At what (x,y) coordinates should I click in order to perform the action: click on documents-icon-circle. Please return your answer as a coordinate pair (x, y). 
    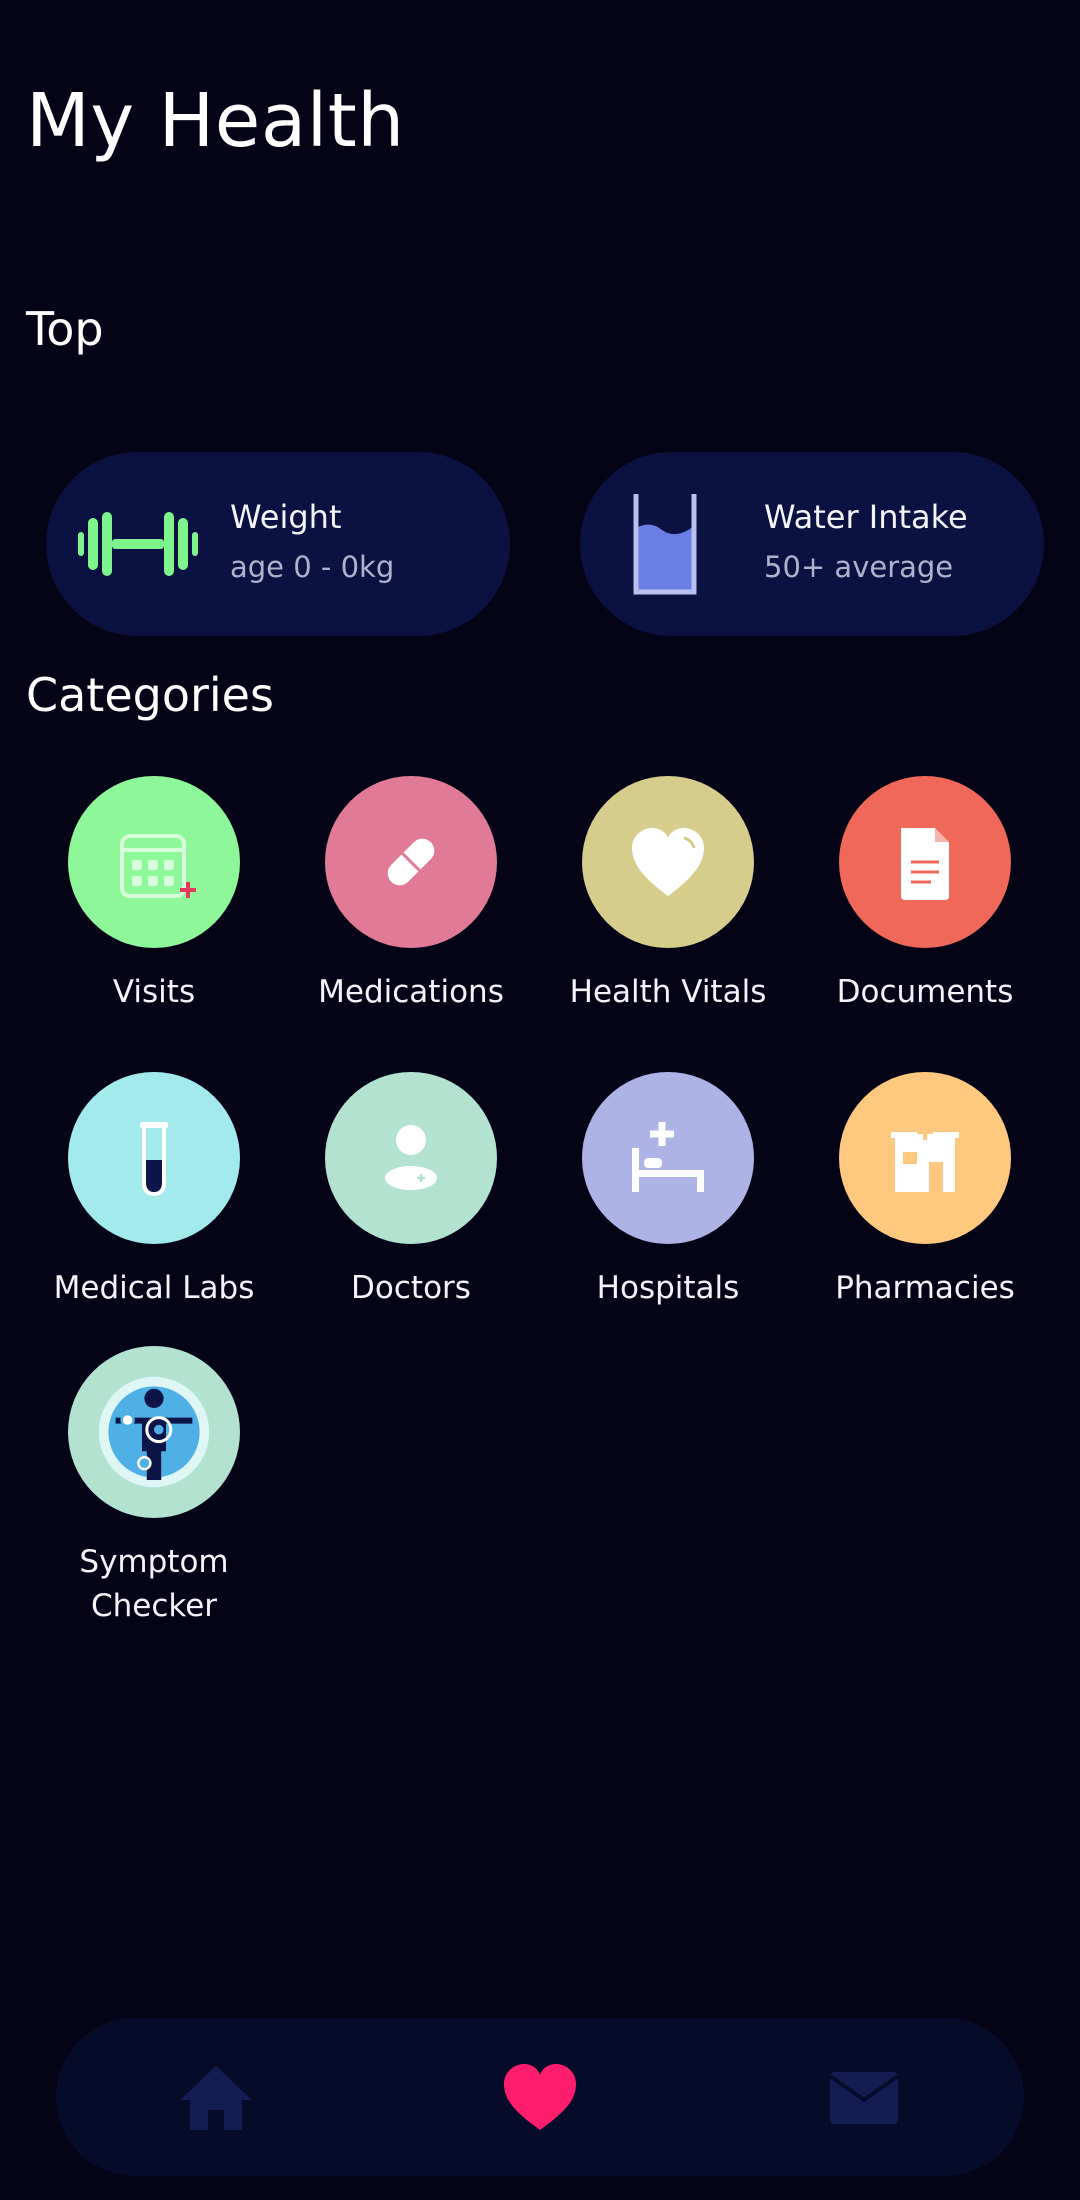
    Looking at the image, I should click on (925, 862).